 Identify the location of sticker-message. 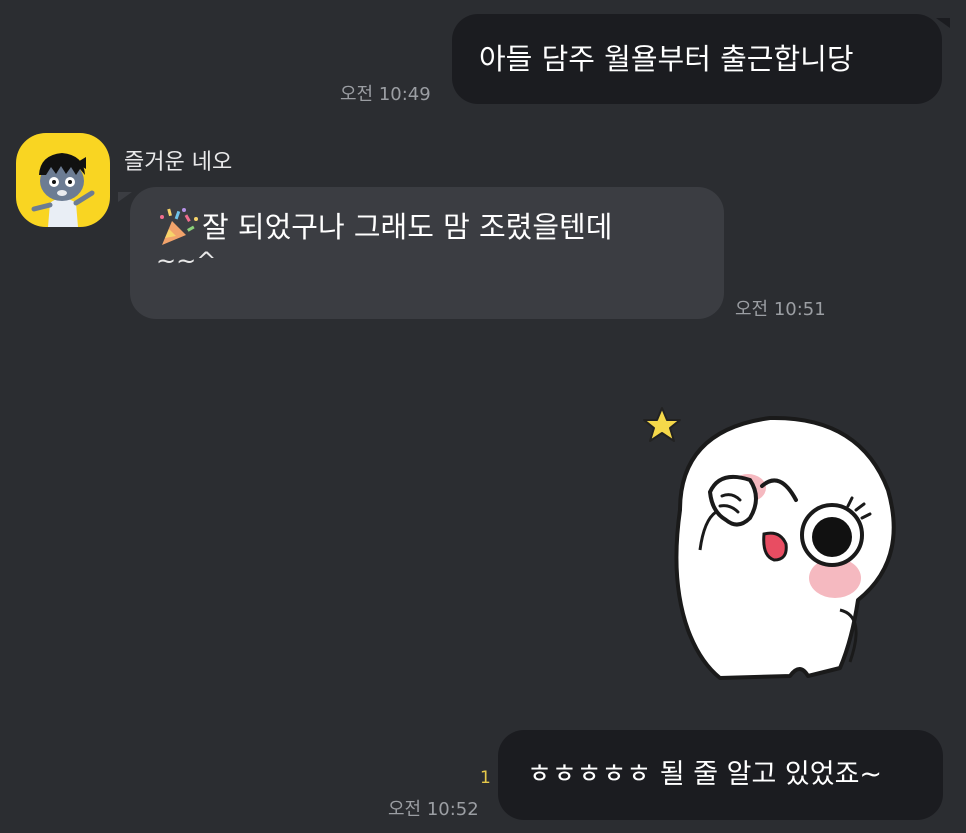
(780, 545).